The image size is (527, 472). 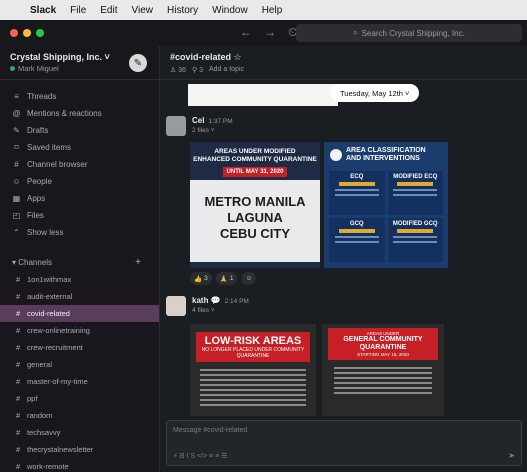 What do you see at coordinates (226, 70) in the screenshot?
I see `add-topic-link: Add a topic` at bounding box center [226, 70].